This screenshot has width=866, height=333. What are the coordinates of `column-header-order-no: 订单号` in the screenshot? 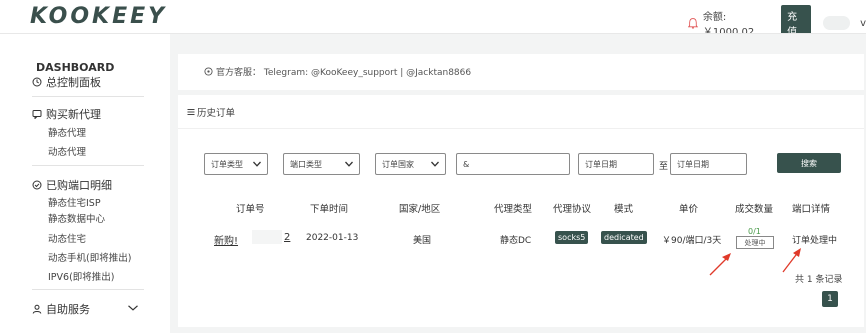 It's located at (250, 209).